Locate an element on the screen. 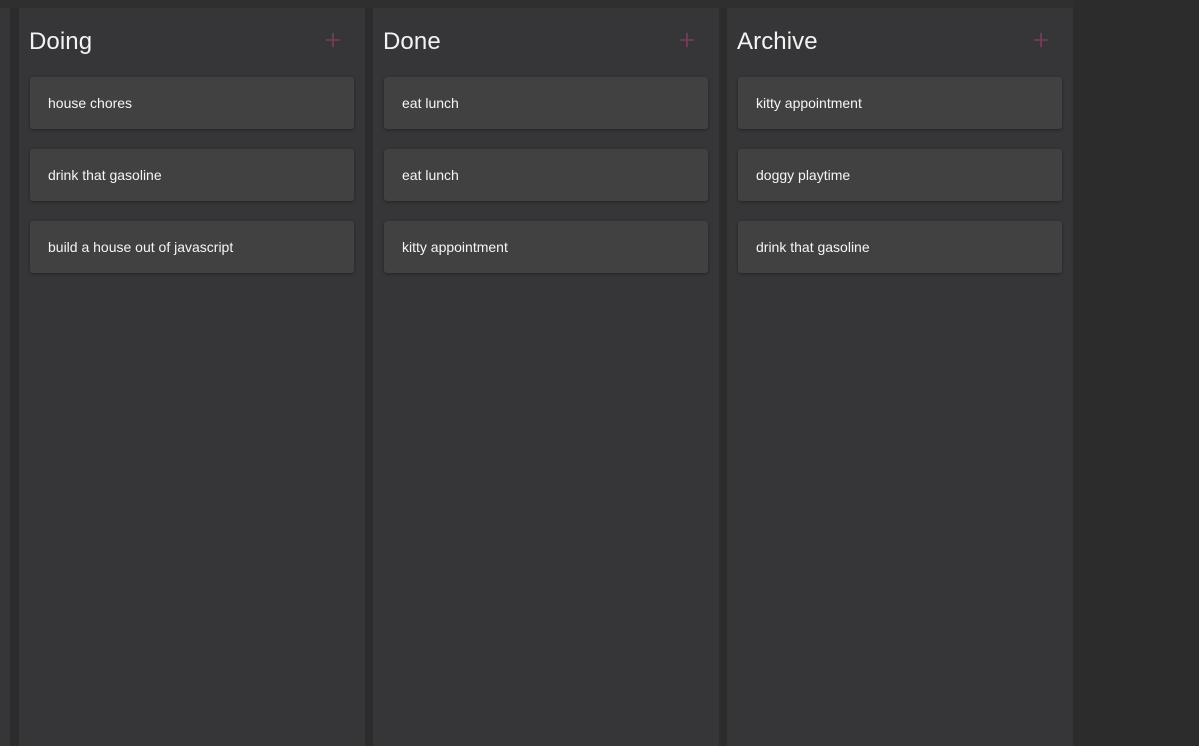 The image size is (1199, 746). task-card-label: build a house out of javascript is located at coordinates (141, 247).